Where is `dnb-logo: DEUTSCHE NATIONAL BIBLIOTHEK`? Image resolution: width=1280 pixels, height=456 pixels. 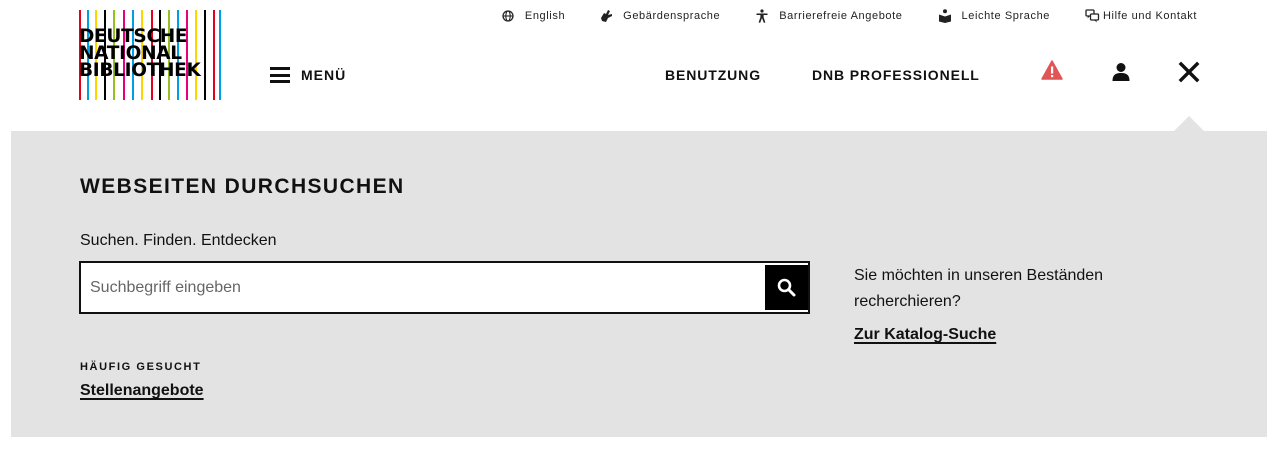 dnb-logo: DEUTSCHE NATIONAL BIBLIOTHEK is located at coordinates (150, 55).